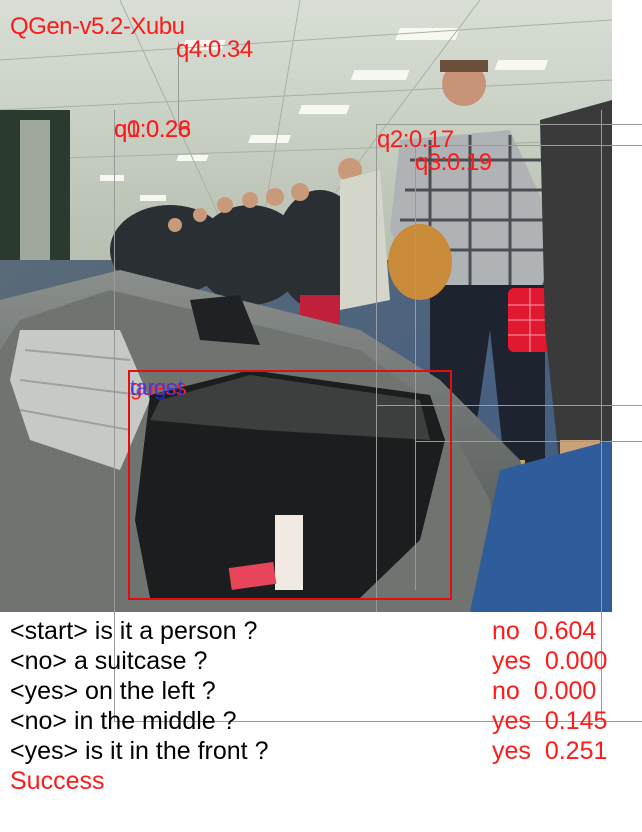 This screenshot has height=832, width=642. Describe the element at coordinates (509, 124) in the screenshot. I see `bbox-line` at that location.